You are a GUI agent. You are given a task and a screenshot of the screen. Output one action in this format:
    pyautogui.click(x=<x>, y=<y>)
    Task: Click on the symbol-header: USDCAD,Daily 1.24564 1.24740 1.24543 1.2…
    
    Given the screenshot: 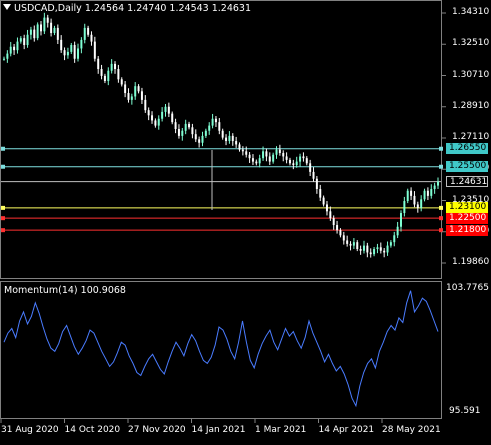 What is the action you would take?
    pyautogui.click(x=127, y=8)
    